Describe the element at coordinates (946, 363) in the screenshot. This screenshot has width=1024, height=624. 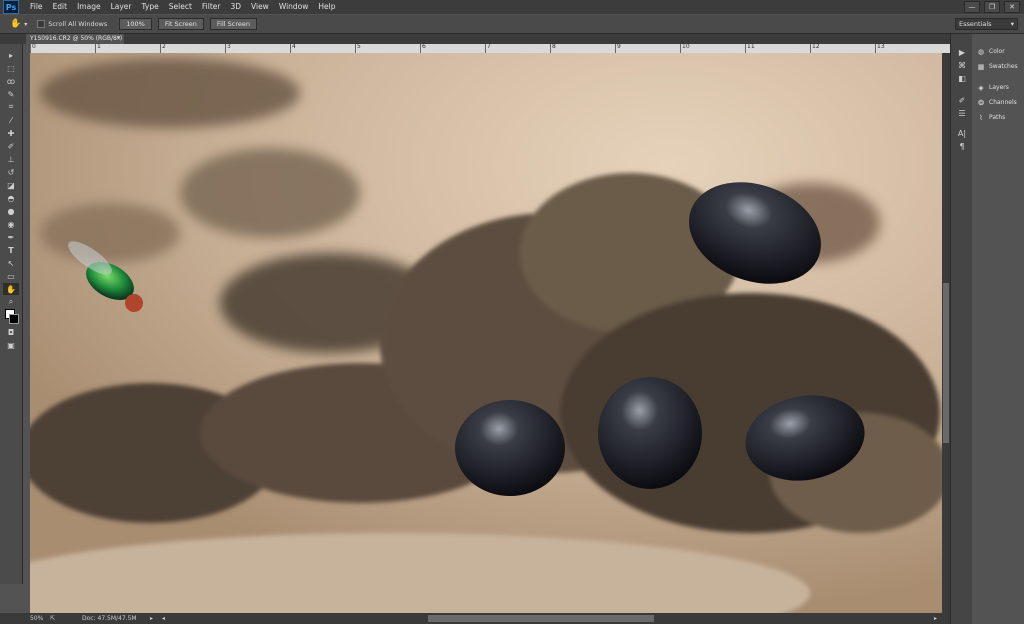
I see `vertical-scroll-thumb` at that location.